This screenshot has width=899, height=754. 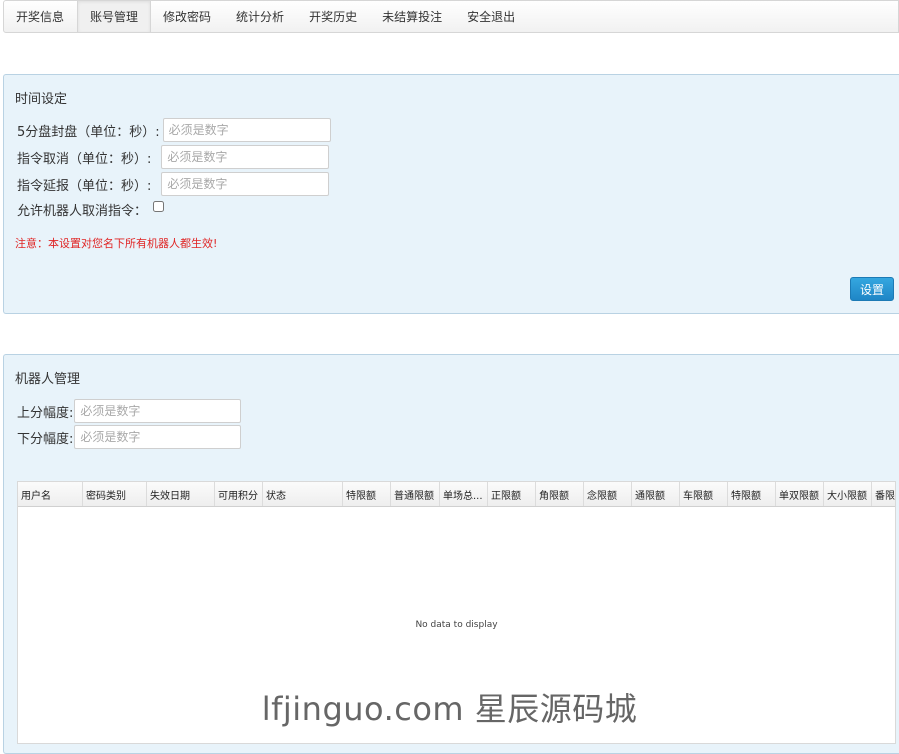 I want to click on nav-account-management: 账号管理, so click(x=114, y=16).